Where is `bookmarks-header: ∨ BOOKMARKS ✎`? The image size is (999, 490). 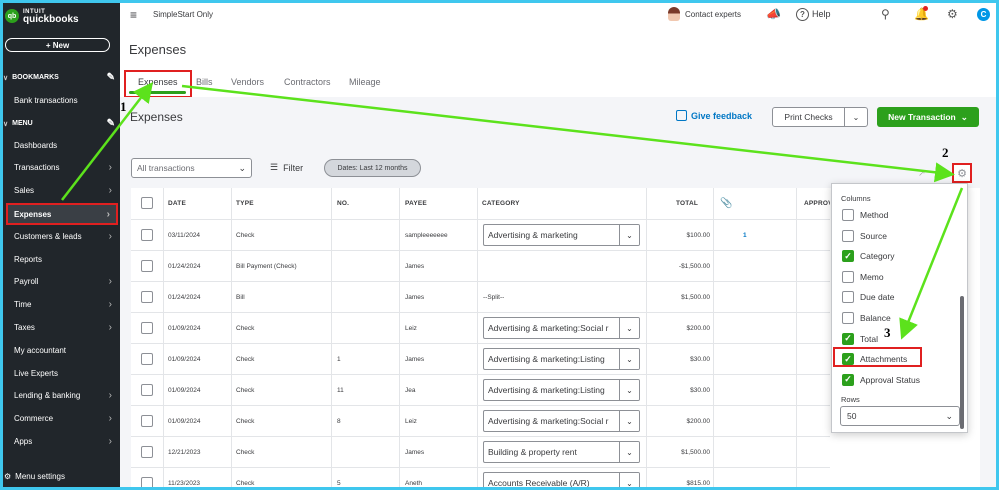
bookmarks-header: ∨ BOOKMARKS ✎ is located at coordinates (59, 77).